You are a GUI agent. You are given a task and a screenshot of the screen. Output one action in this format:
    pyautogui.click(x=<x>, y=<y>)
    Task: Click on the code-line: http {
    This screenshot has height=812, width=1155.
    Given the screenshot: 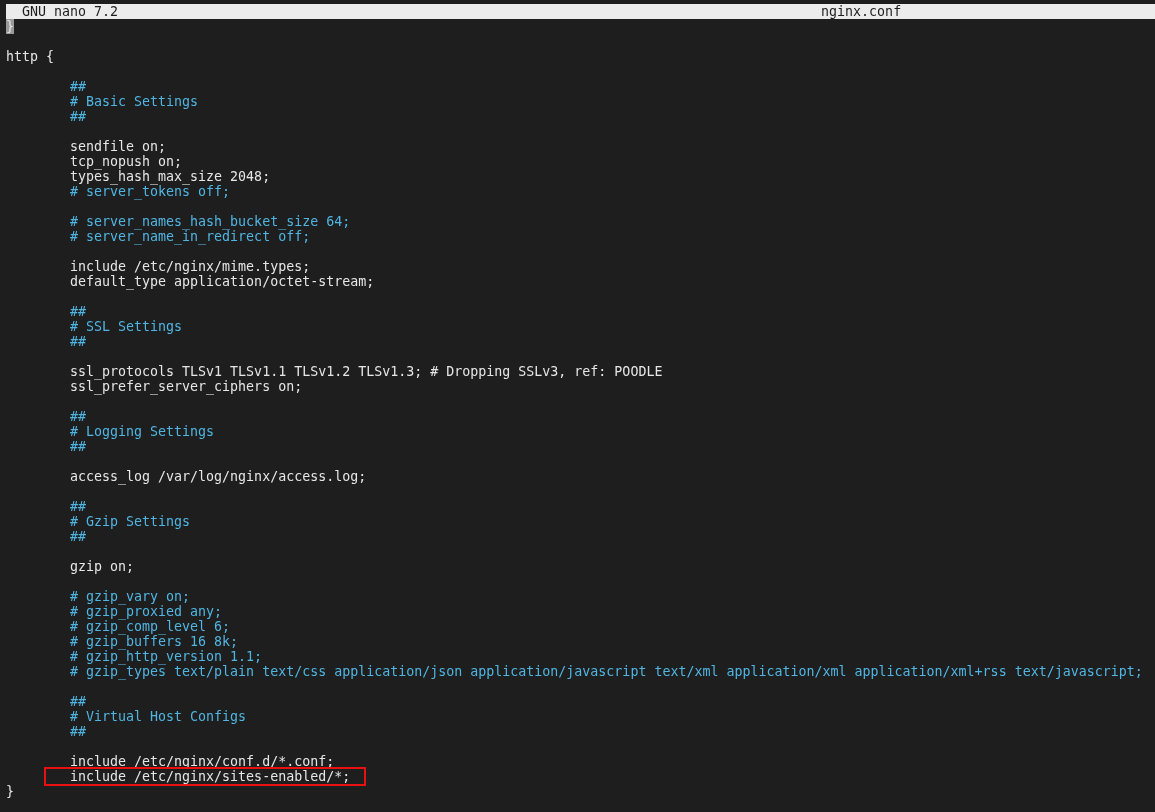 What is the action you would take?
    pyautogui.click(x=30, y=56)
    